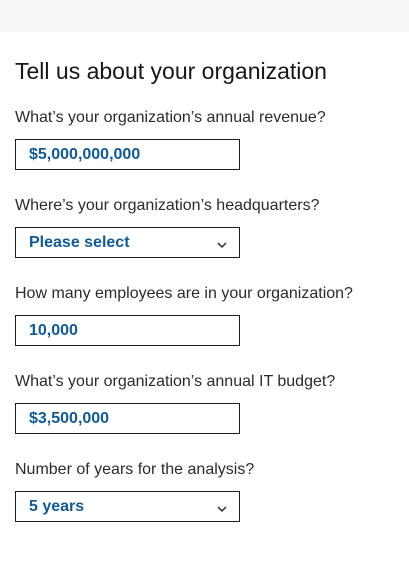 This screenshot has width=409, height=572. What do you see at coordinates (127, 506) in the screenshot?
I see `analysis-years-select: 5 years` at bounding box center [127, 506].